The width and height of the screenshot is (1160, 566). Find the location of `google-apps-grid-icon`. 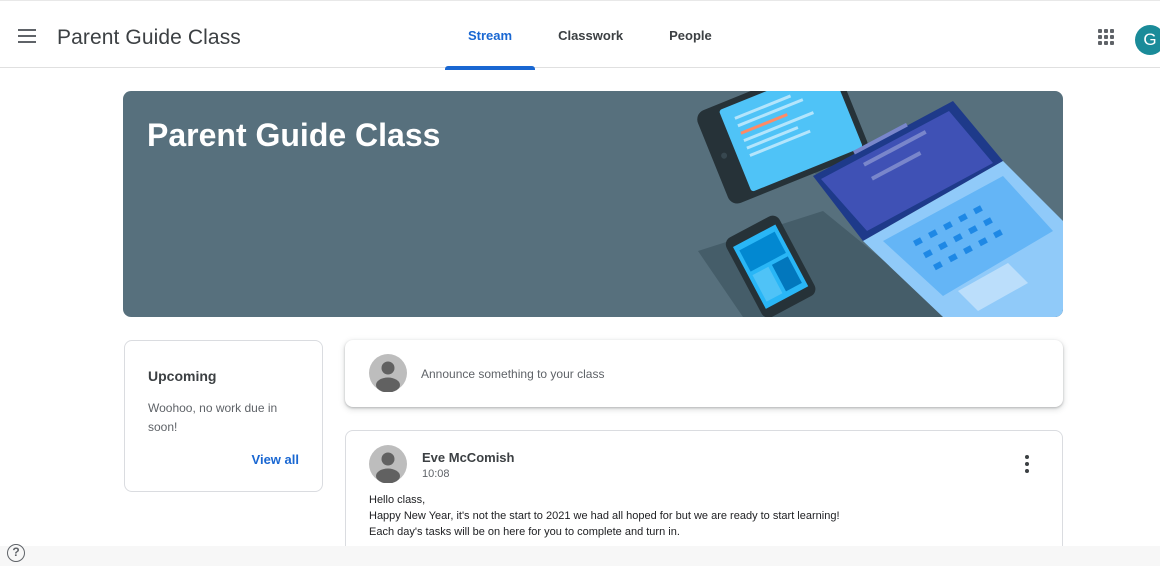

google-apps-grid-icon is located at coordinates (1106, 37).